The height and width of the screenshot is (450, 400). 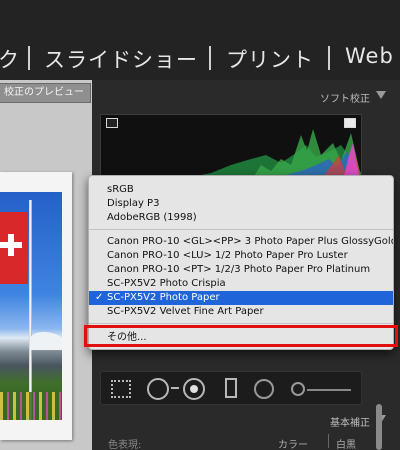 I want to click on menu-item-label: SC-PX5V2 Photo Paper, so click(x=163, y=297).